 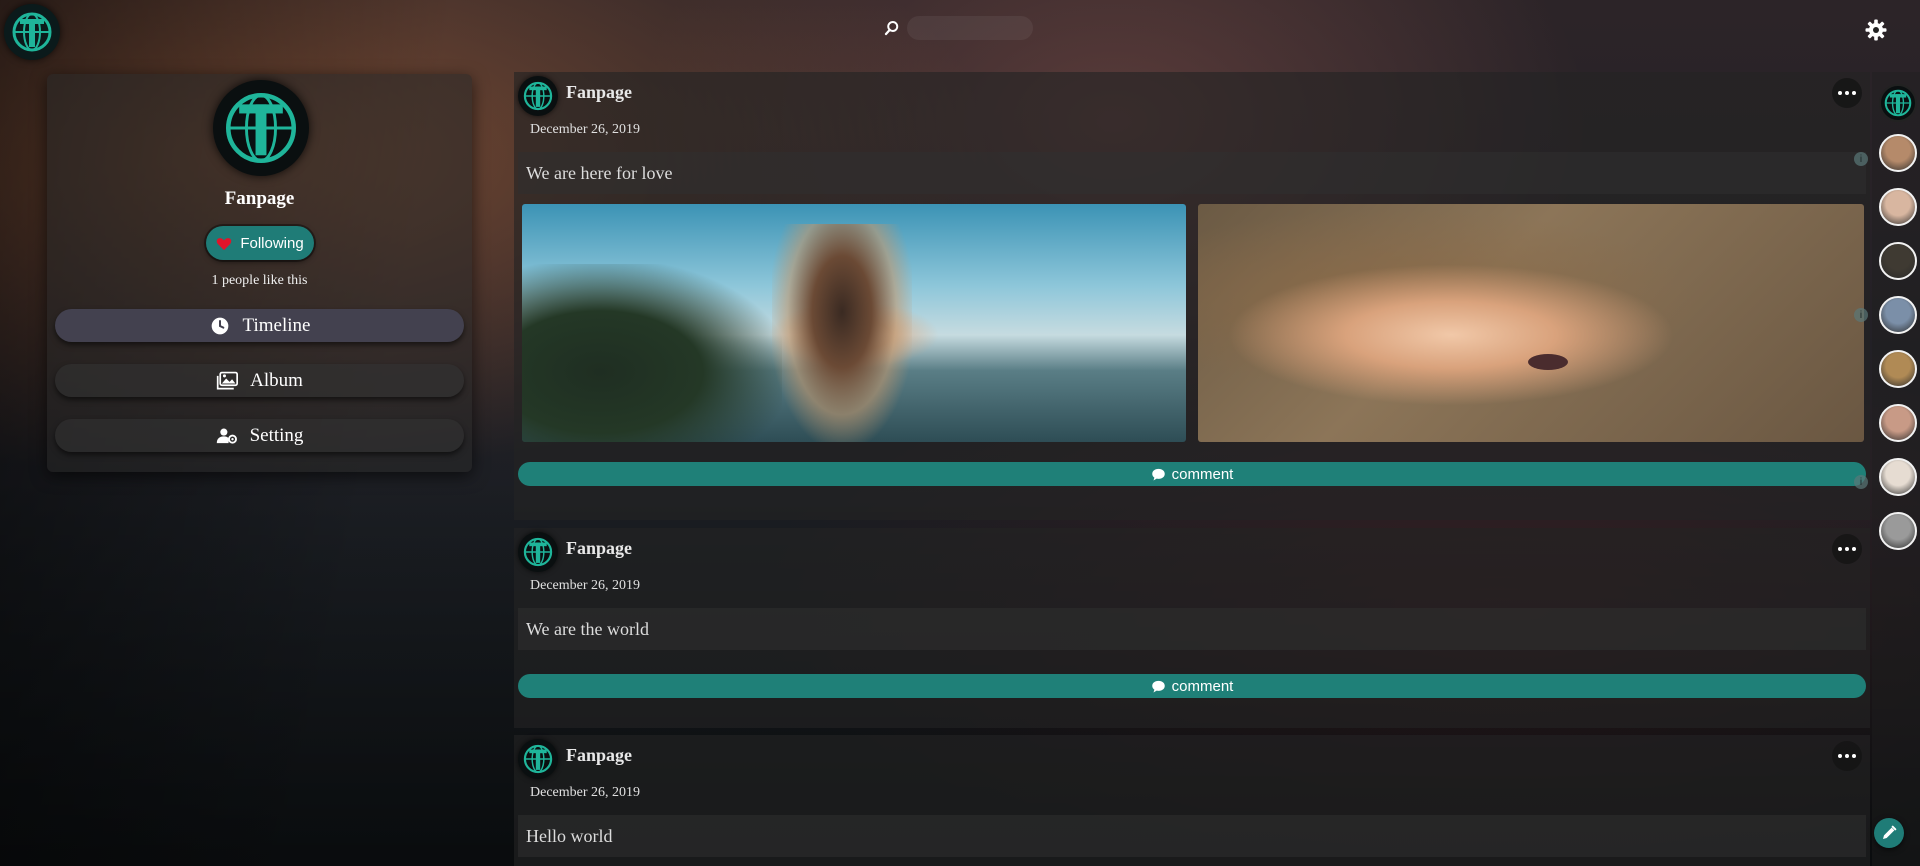 I want to click on nav-label-setting: Setting, so click(x=276, y=435).